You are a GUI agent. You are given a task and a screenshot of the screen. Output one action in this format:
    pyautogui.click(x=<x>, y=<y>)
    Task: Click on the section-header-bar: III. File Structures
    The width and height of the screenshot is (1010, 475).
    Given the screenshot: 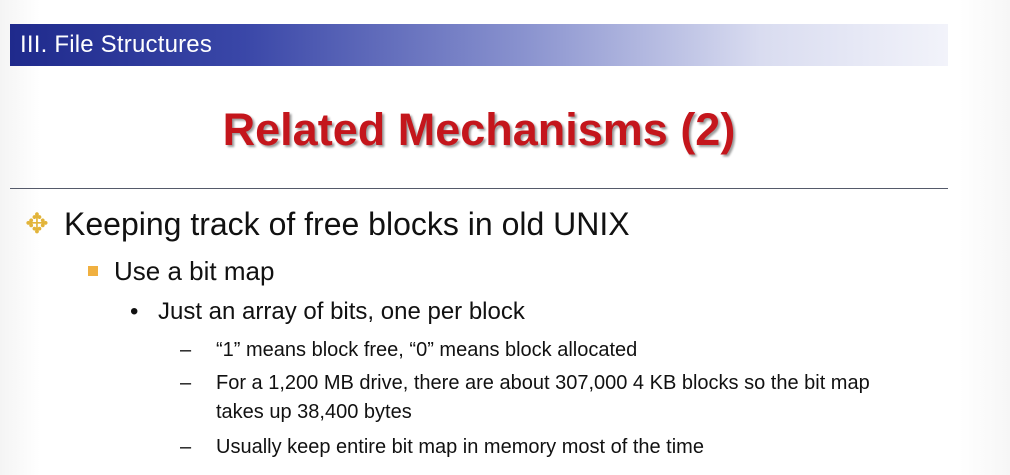 What is the action you would take?
    pyautogui.click(x=479, y=45)
    